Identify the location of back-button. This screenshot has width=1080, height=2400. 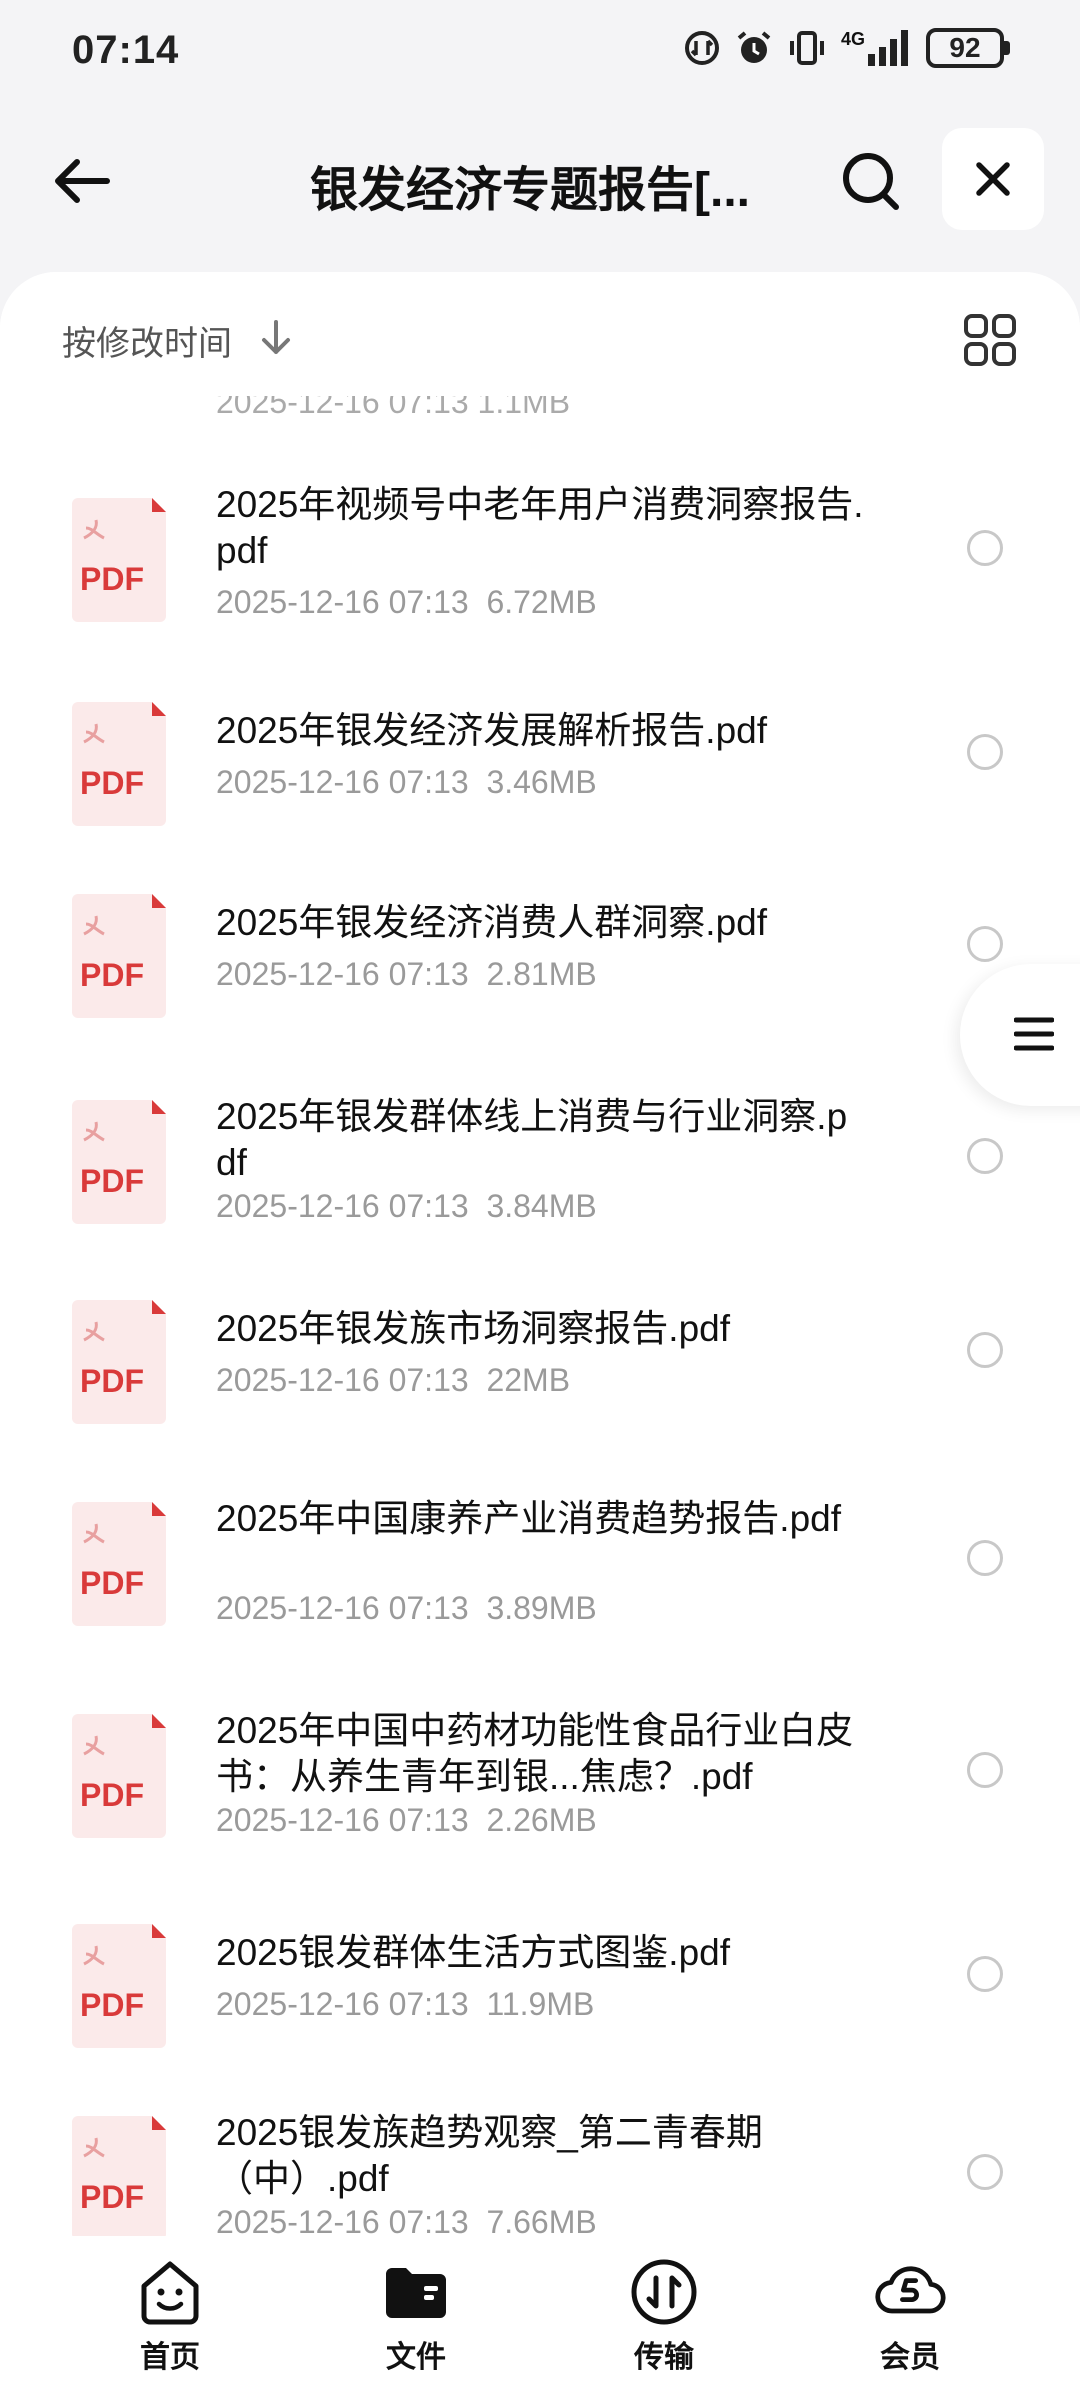
(81, 181).